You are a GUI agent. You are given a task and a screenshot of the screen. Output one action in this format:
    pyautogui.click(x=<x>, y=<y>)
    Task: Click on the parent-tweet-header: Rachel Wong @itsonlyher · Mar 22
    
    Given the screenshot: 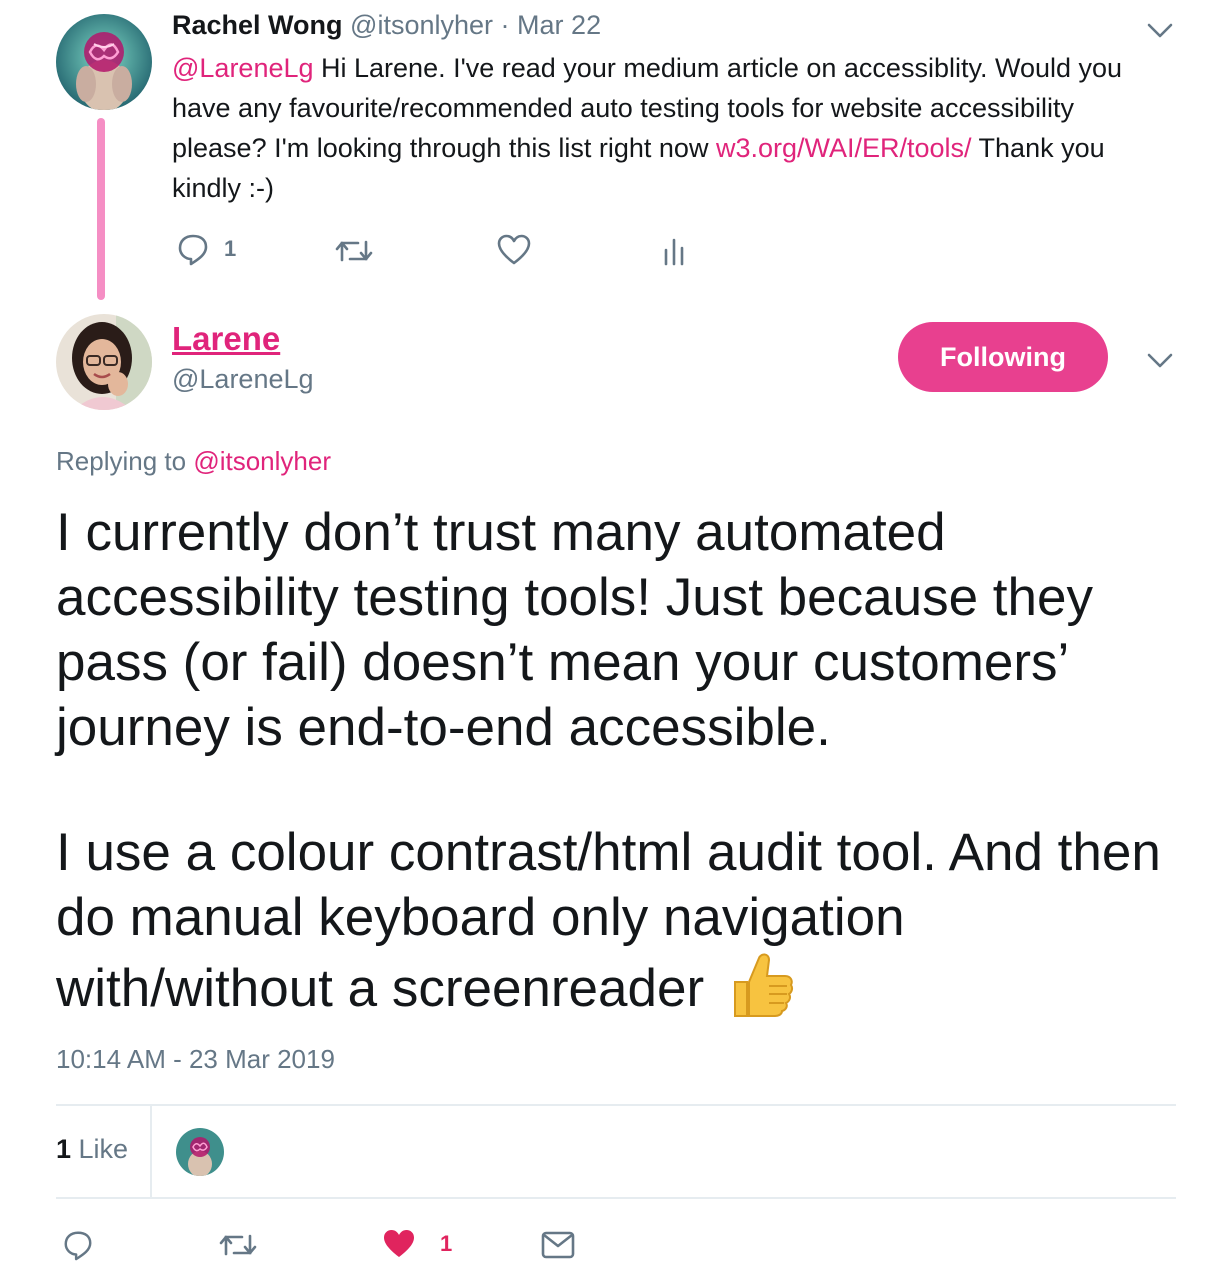 What is the action you would take?
    pyautogui.click(x=386, y=25)
    